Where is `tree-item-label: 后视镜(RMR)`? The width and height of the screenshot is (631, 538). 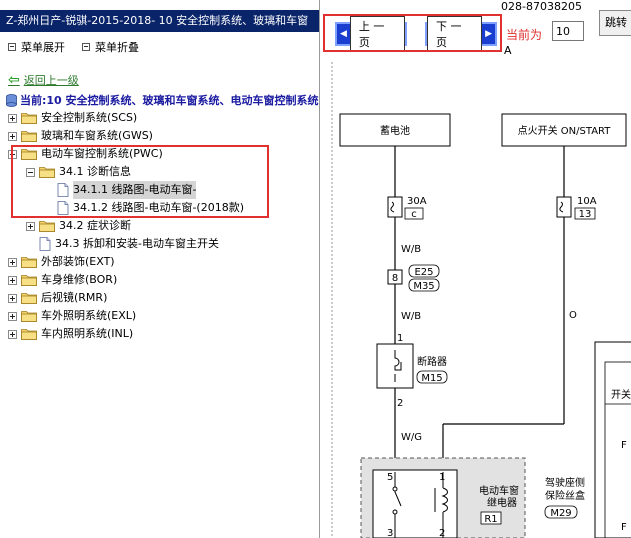 tree-item-label: 后视镜(RMR) is located at coordinates (74, 297).